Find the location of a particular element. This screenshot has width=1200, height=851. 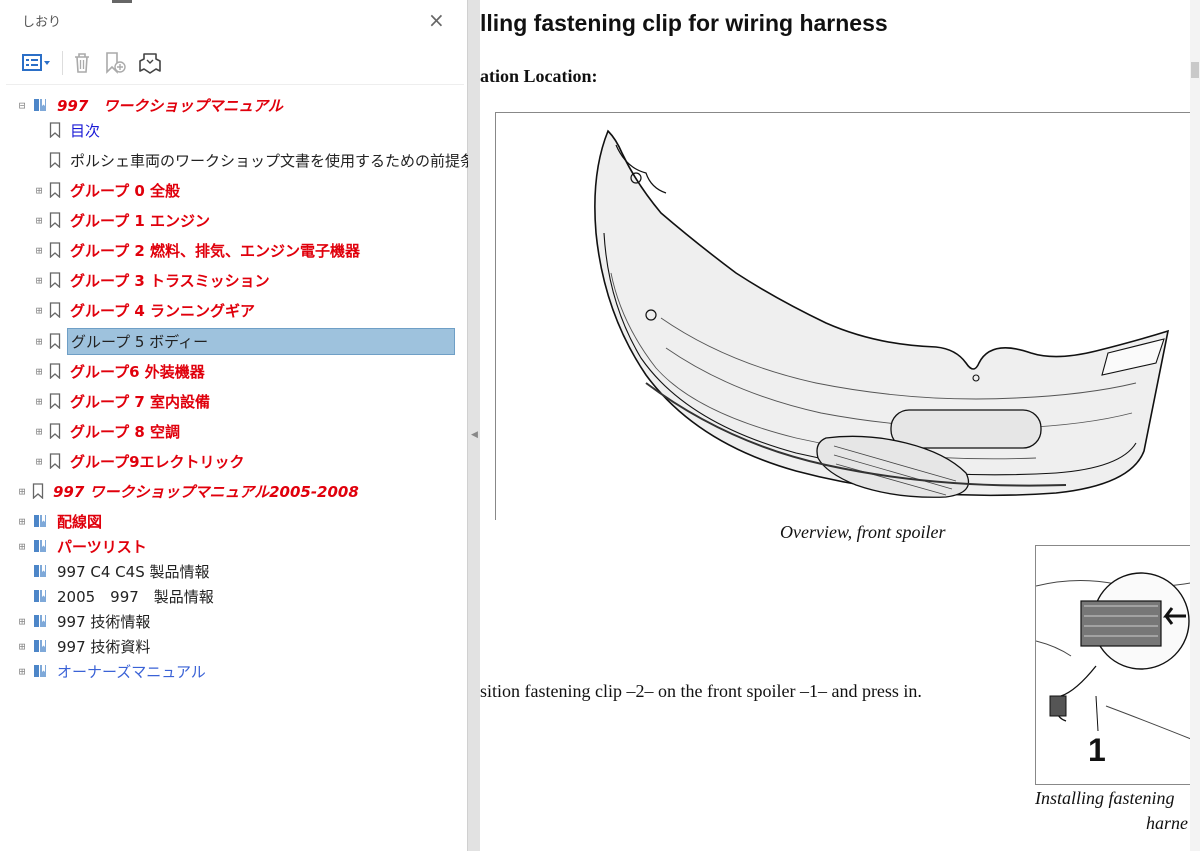

bookmark-label: グループ 7 室内設備 is located at coordinates (140, 401).